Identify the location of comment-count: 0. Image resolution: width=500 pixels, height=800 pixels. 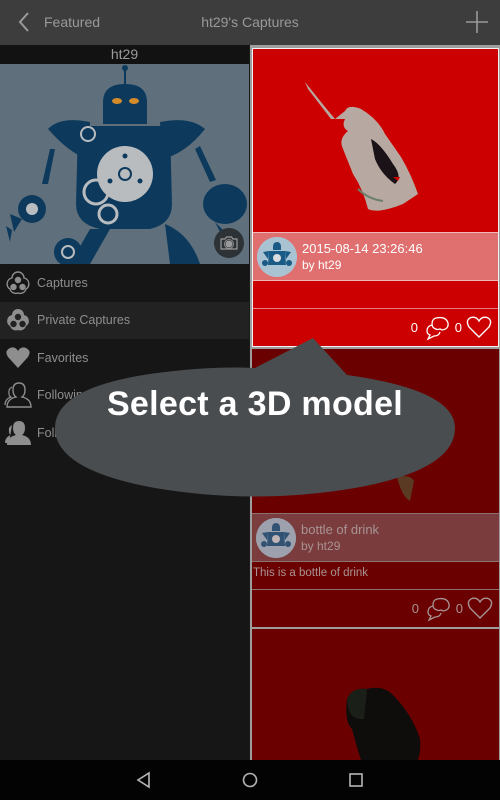
(415, 608).